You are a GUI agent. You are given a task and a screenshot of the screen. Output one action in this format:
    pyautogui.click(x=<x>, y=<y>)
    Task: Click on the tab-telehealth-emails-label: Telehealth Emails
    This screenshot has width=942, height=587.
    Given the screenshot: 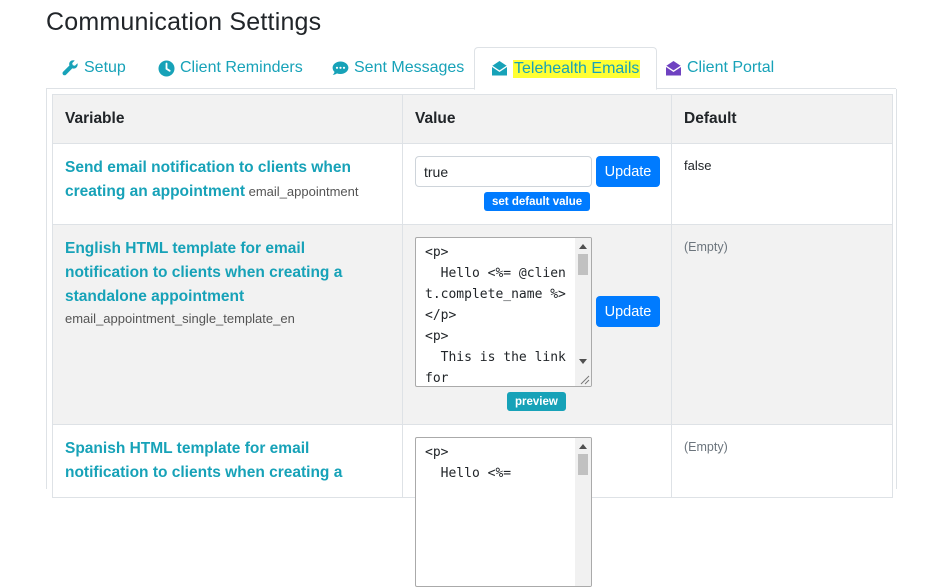 What is the action you would take?
    pyautogui.click(x=577, y=68)
    